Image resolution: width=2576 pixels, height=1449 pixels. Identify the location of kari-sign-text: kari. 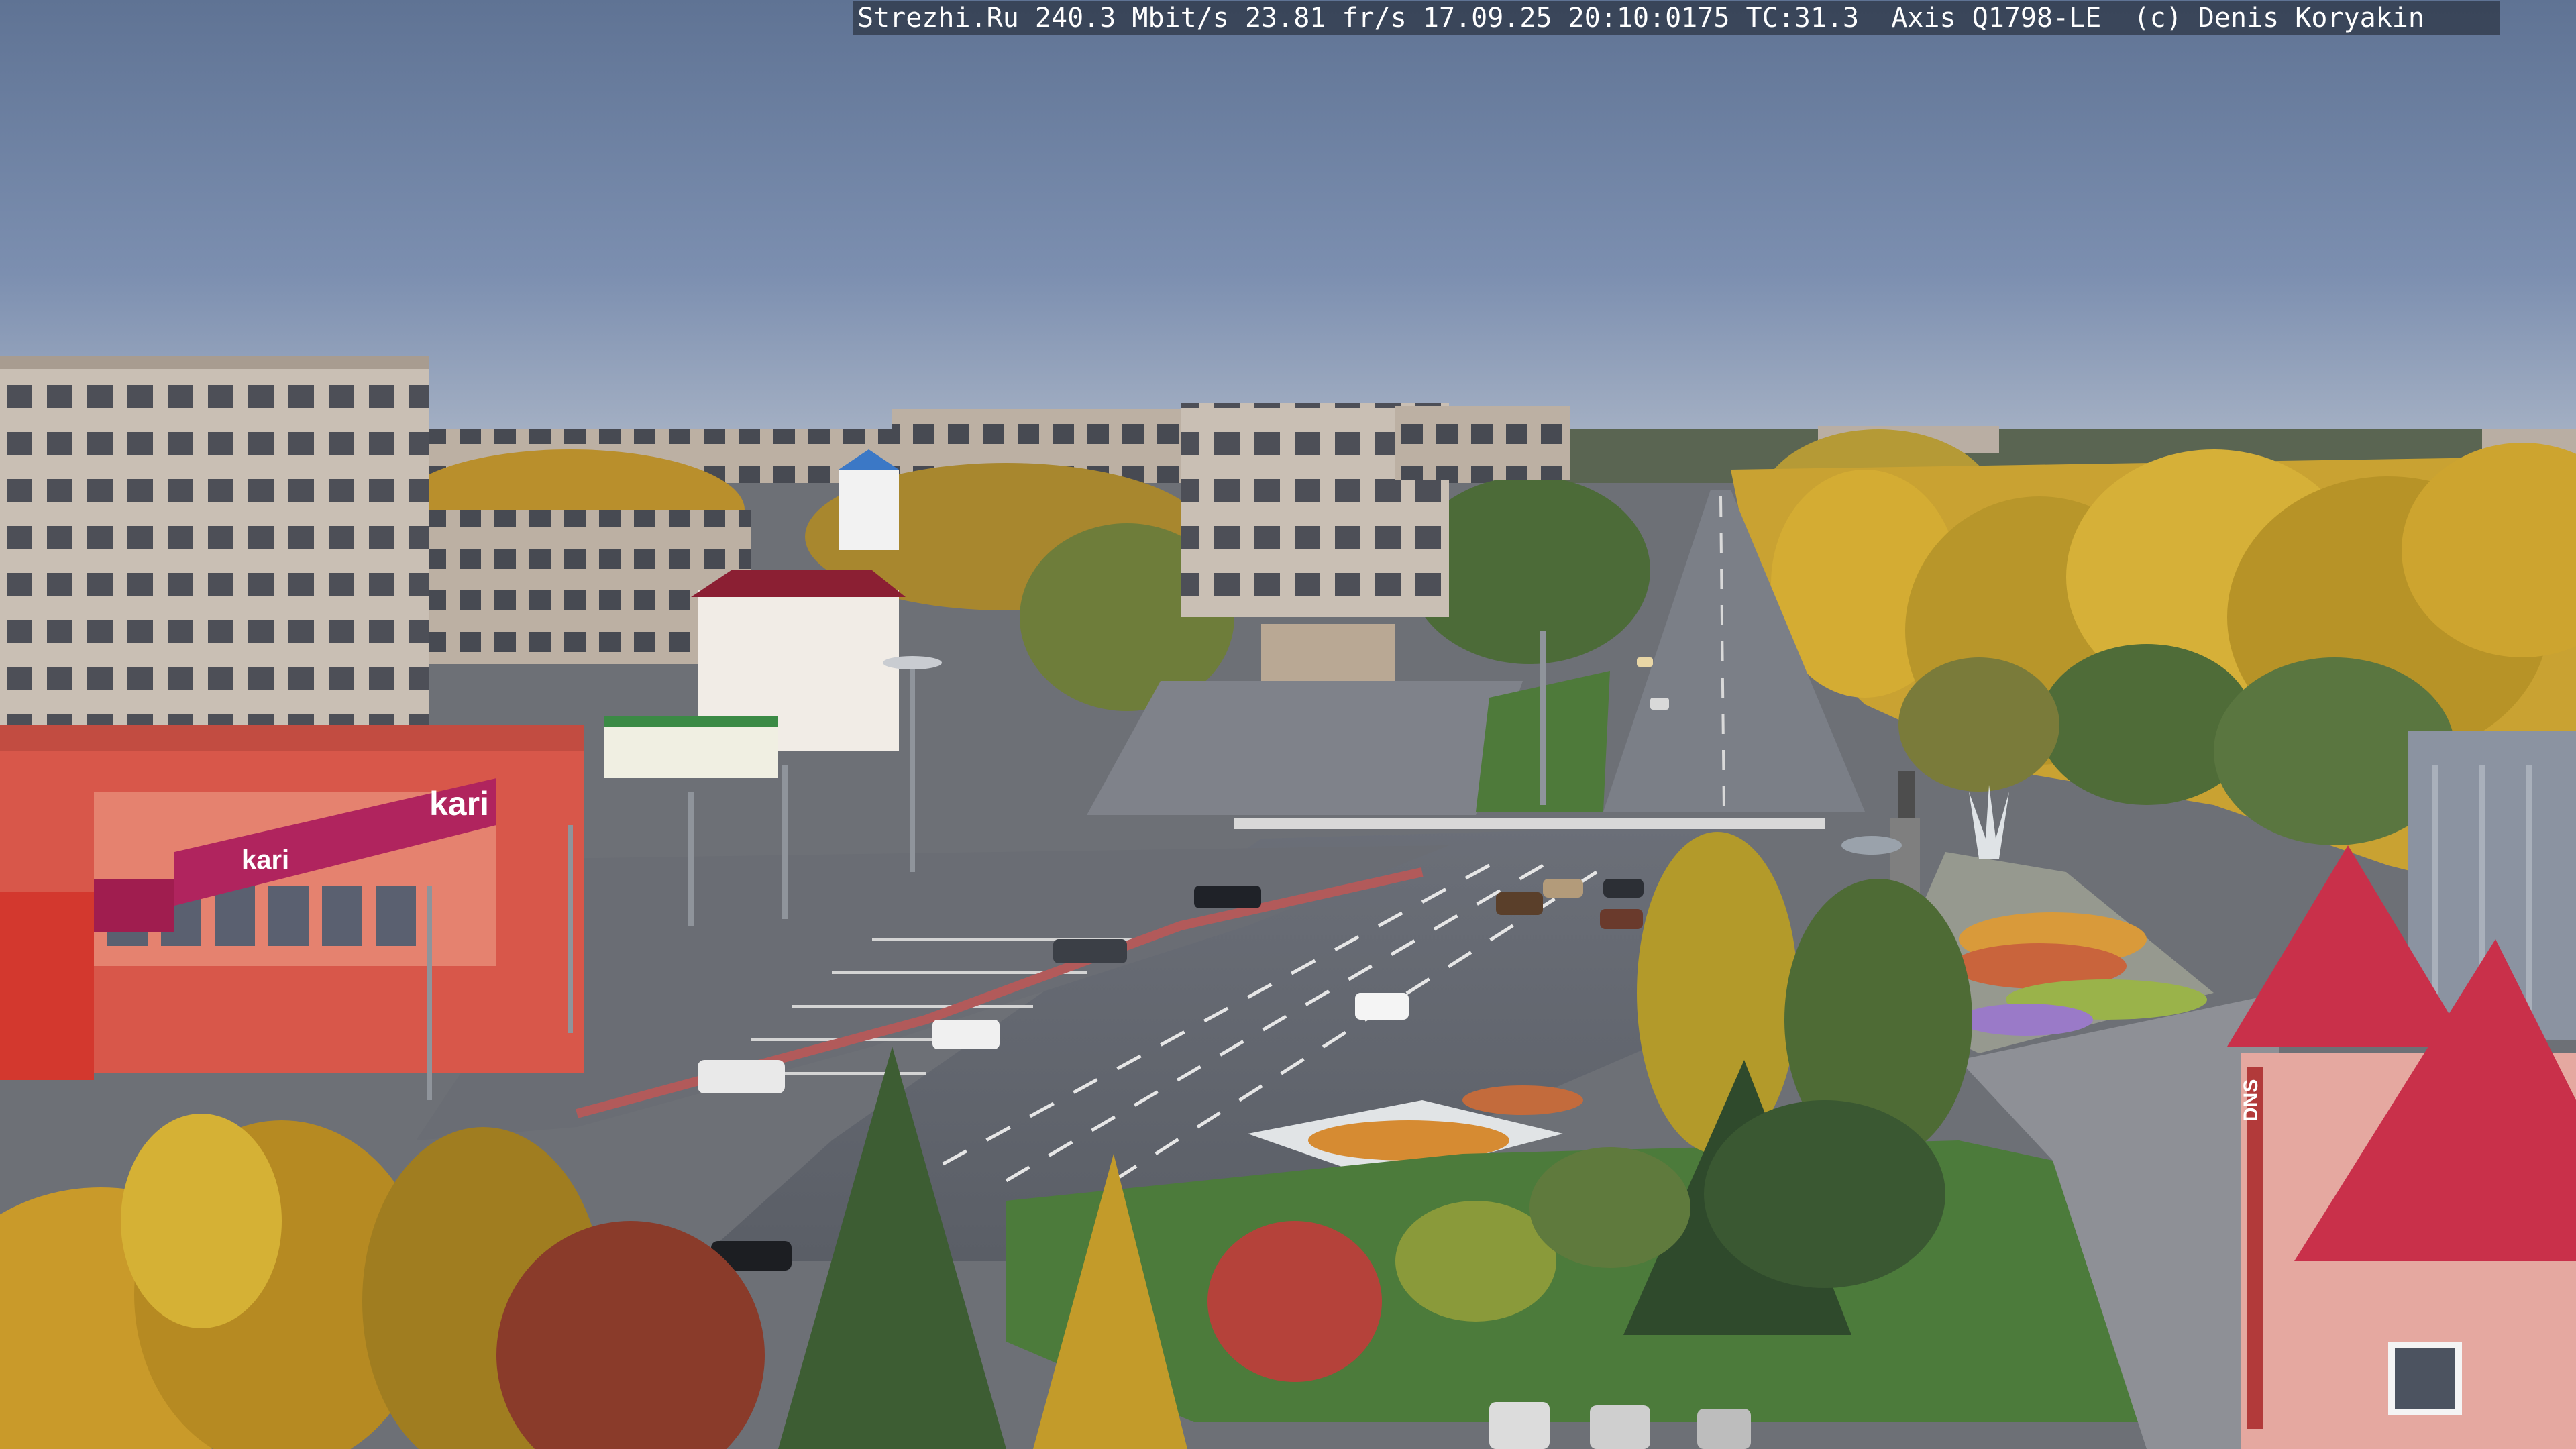
(459, 803).